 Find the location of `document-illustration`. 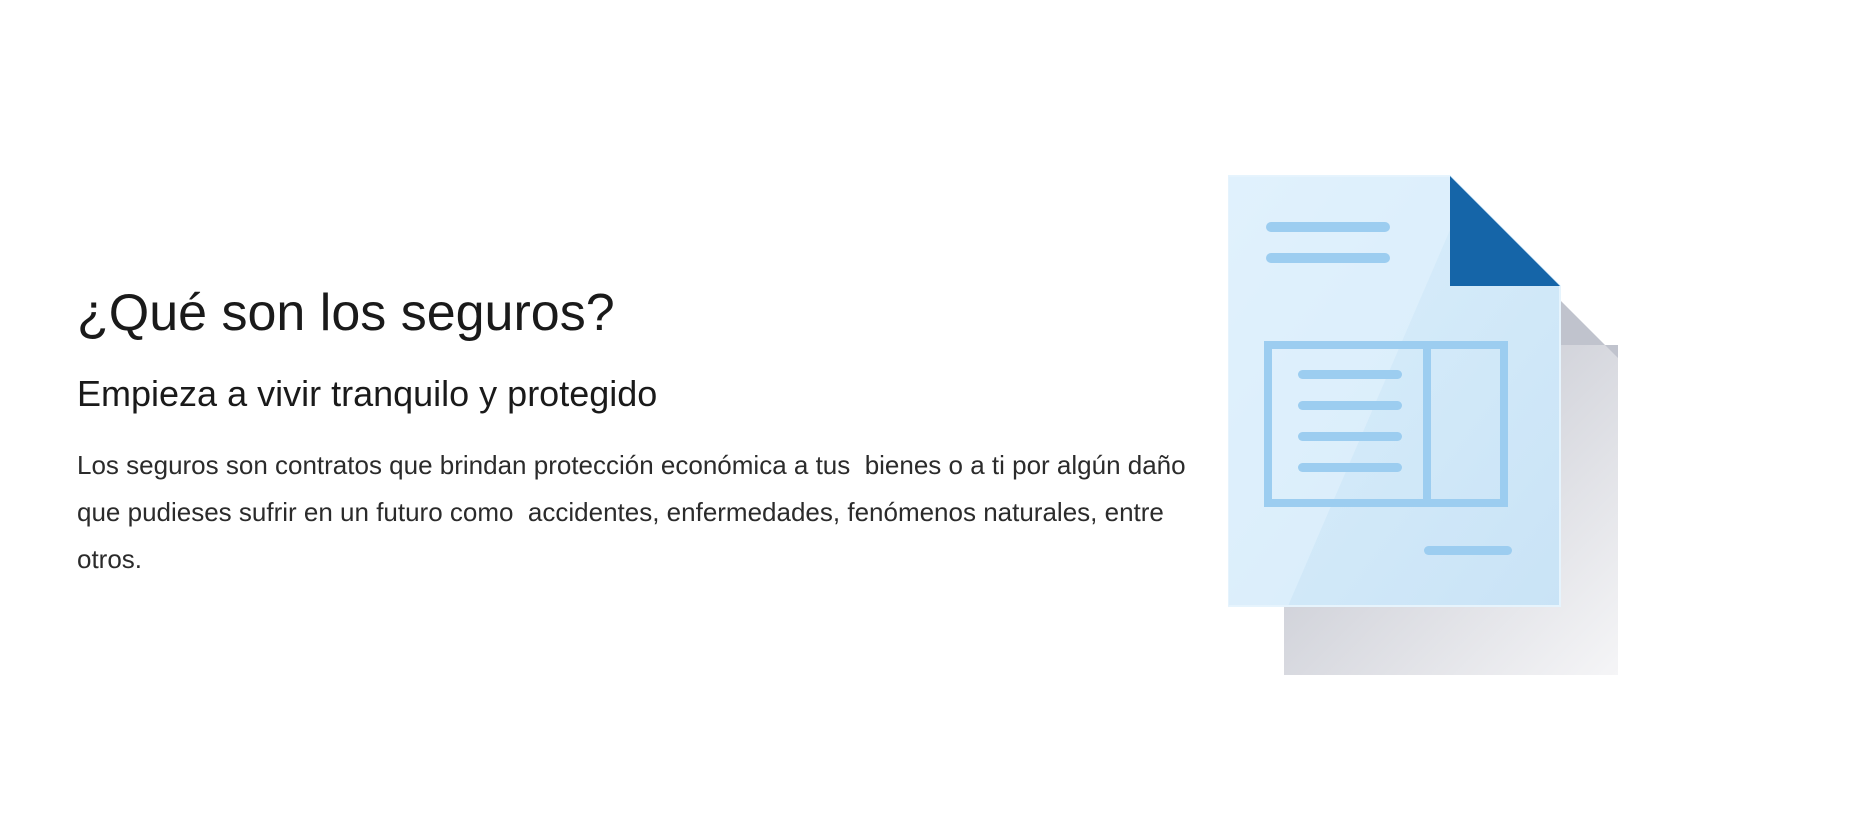

document-illustration is located at coordinates (1427, 425).